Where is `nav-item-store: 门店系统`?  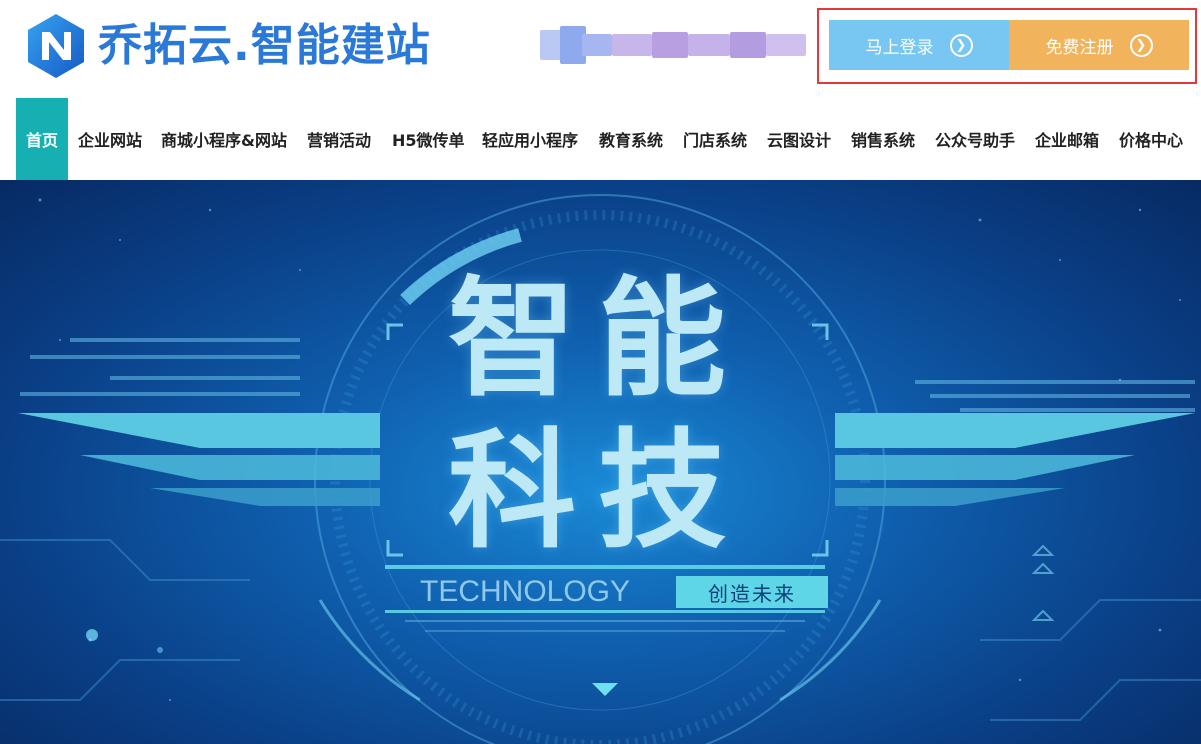 nav-item-store: 门店系统 is located at coordinates (715, 139).